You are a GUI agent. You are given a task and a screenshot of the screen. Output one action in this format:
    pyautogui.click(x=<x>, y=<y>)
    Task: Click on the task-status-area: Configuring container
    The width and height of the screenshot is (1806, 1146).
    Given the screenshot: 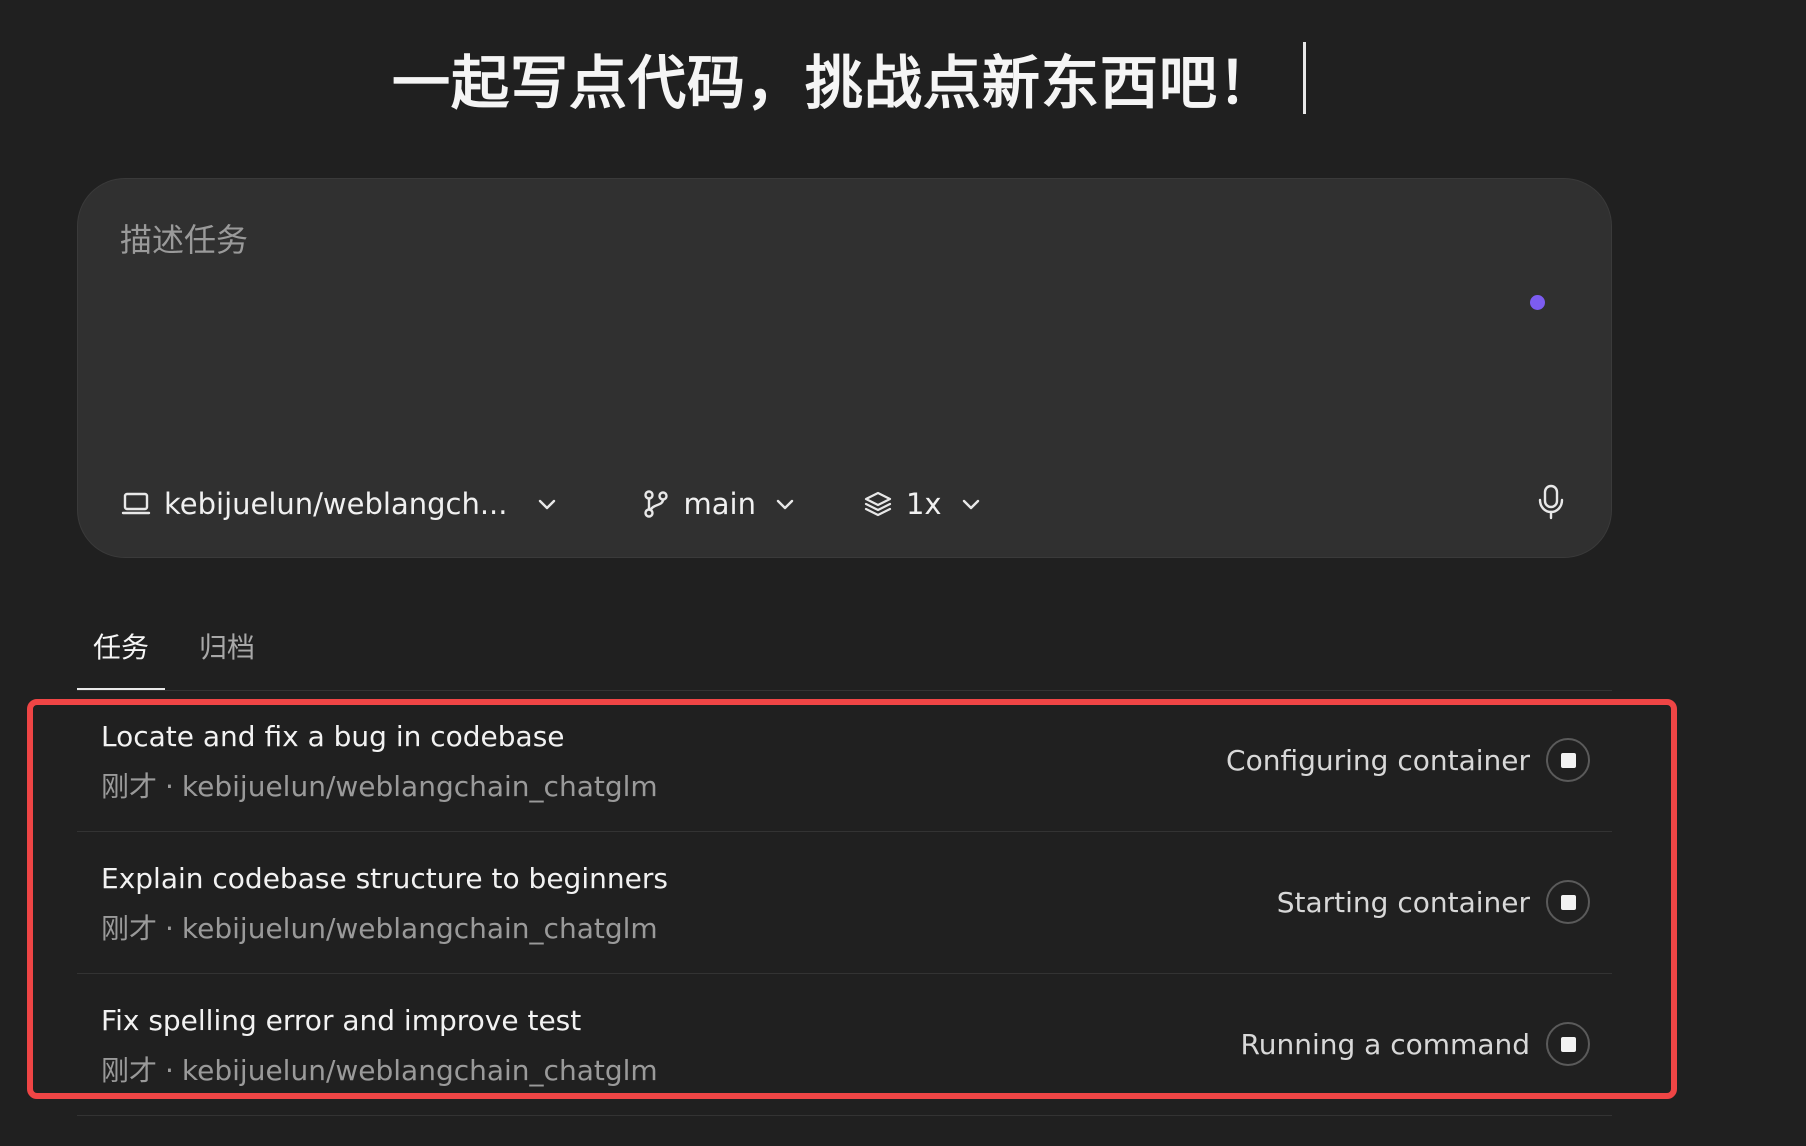 What is the action you would take?
    pyautogui.click(x=1408, y=760)
    